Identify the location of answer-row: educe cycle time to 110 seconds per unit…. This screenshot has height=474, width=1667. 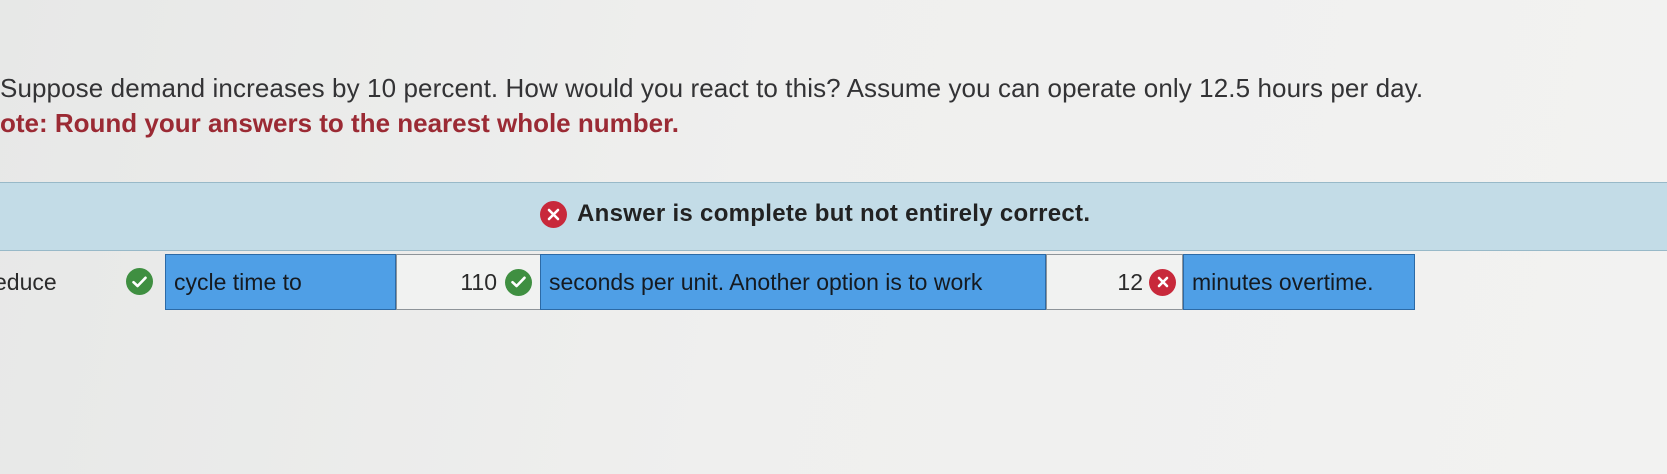
(710, 282).